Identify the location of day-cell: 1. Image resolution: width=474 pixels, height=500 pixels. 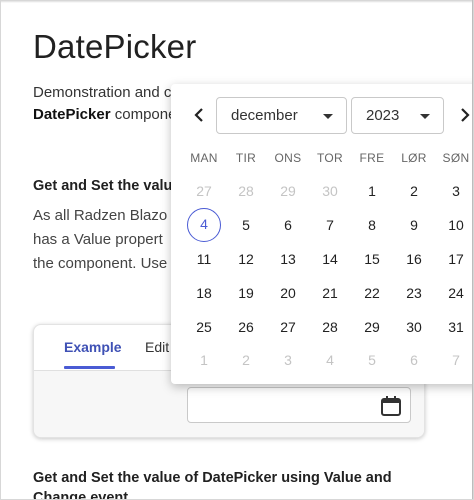
(372, 191).